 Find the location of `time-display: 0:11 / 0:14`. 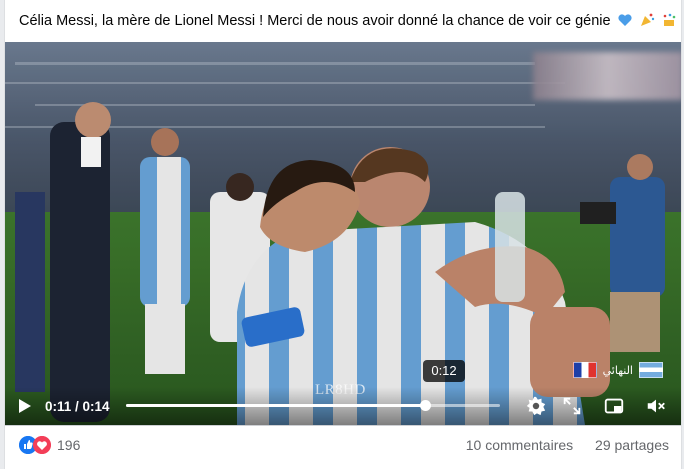

time-display: 0:11 / 0:14 is located at coordinates (77, 406).